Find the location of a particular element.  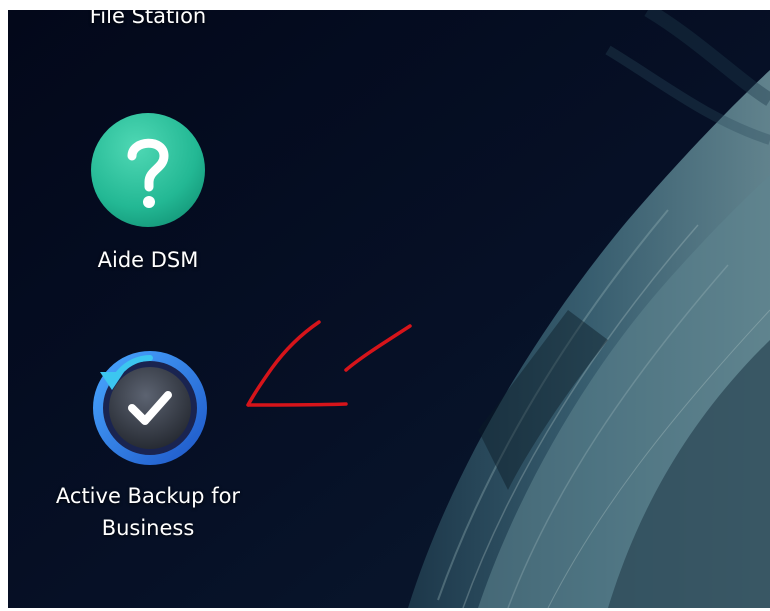

help-question-icon is located at coordinates (148, 170).